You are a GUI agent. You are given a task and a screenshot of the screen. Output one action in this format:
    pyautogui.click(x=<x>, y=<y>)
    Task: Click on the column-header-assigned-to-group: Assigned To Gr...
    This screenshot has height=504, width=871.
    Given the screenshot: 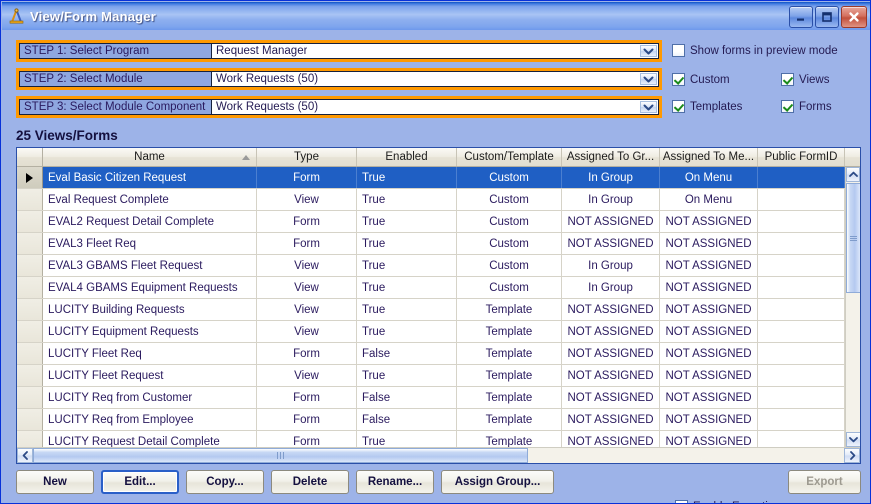 What is the action you would take?
    pyautogui.click(x=611, y=157)
    